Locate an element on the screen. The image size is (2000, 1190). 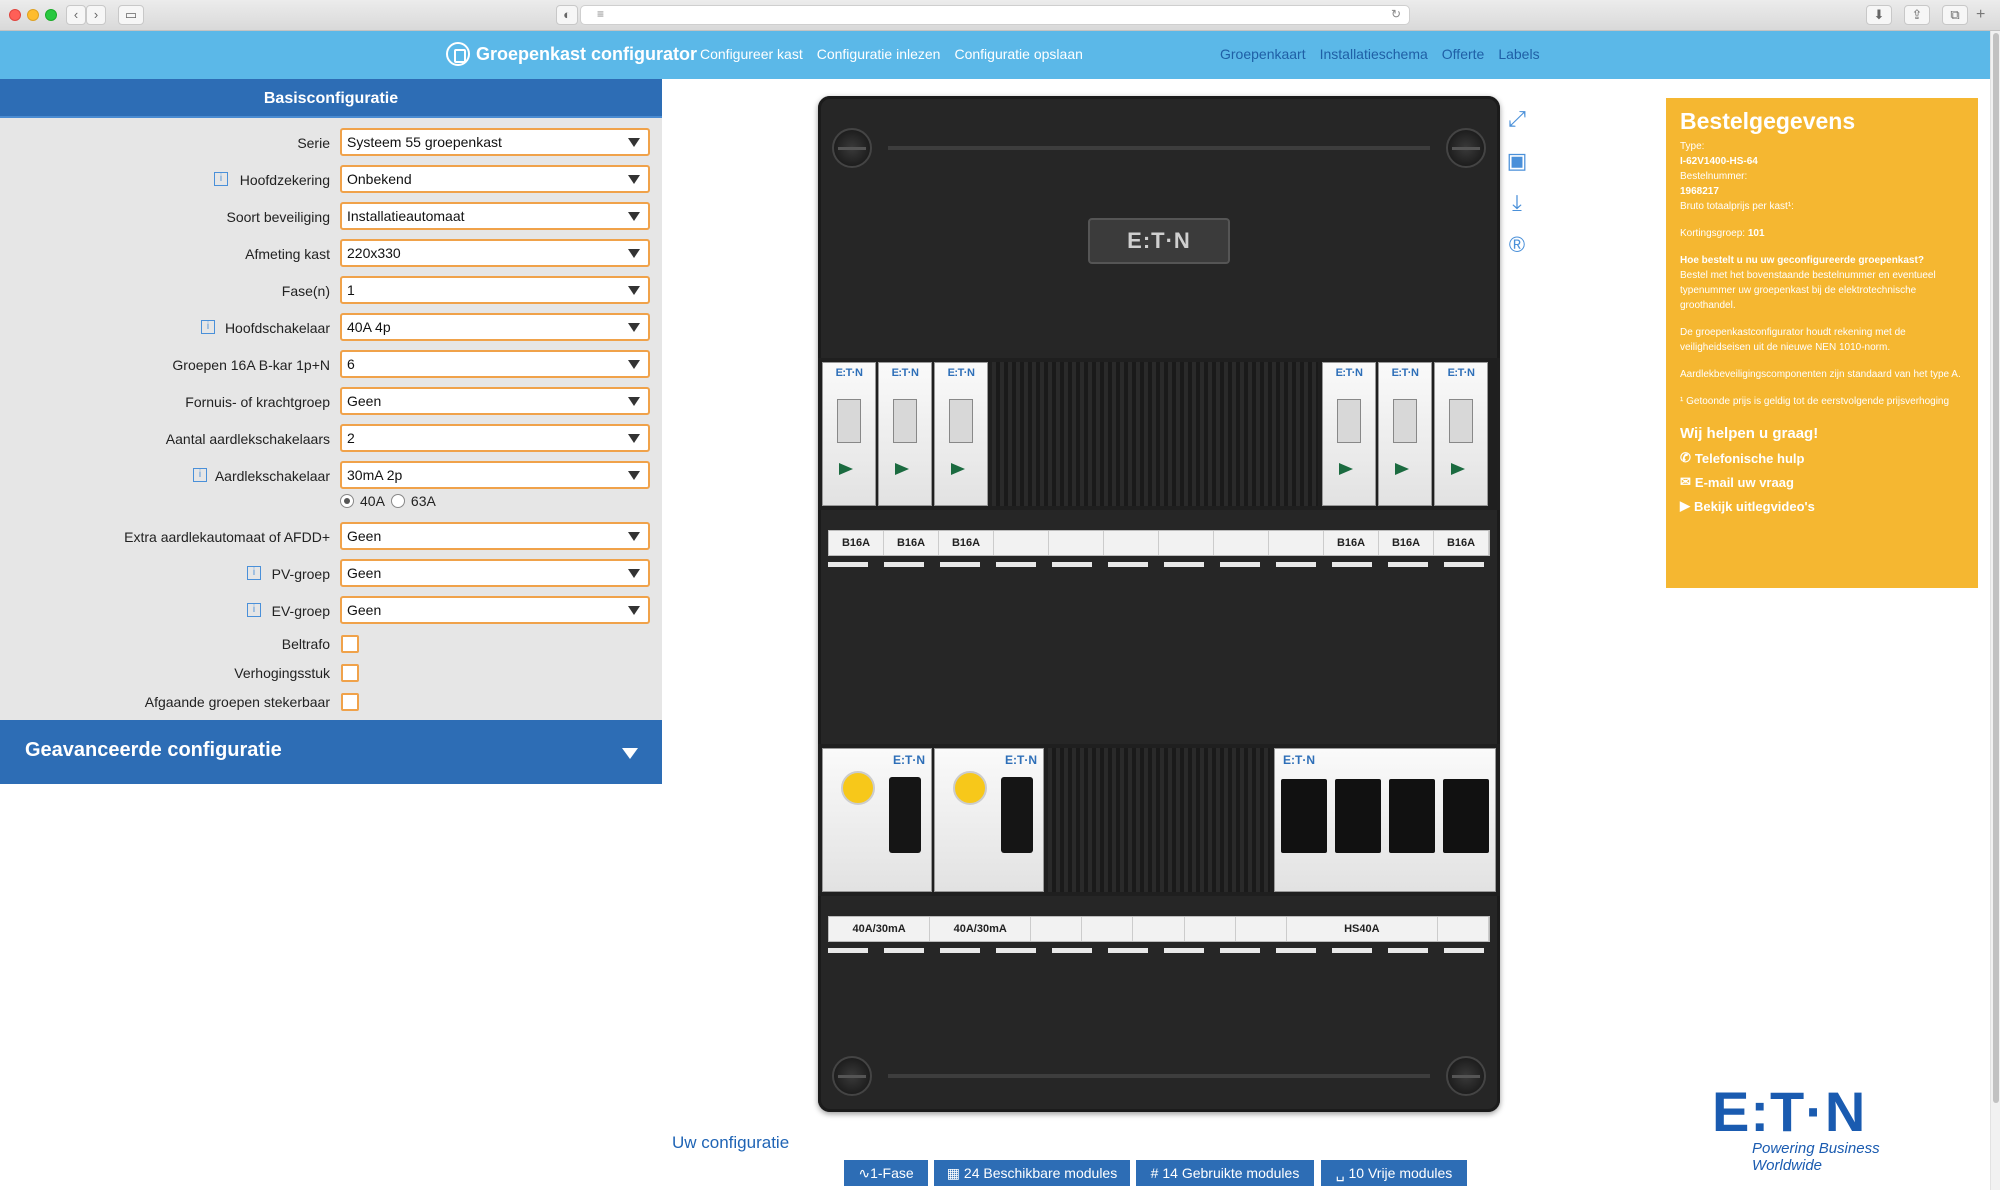
nav-labels: Labels is located at coordinates (1518, 54).